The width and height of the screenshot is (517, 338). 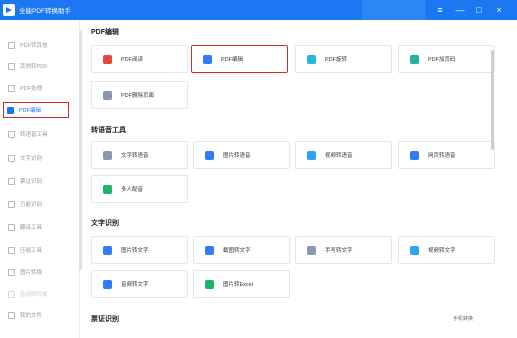 What do you see at coordinates (80, 150) in the screenshot?
I see `sidebar-scrollbar` at bounding box center [80, 150].